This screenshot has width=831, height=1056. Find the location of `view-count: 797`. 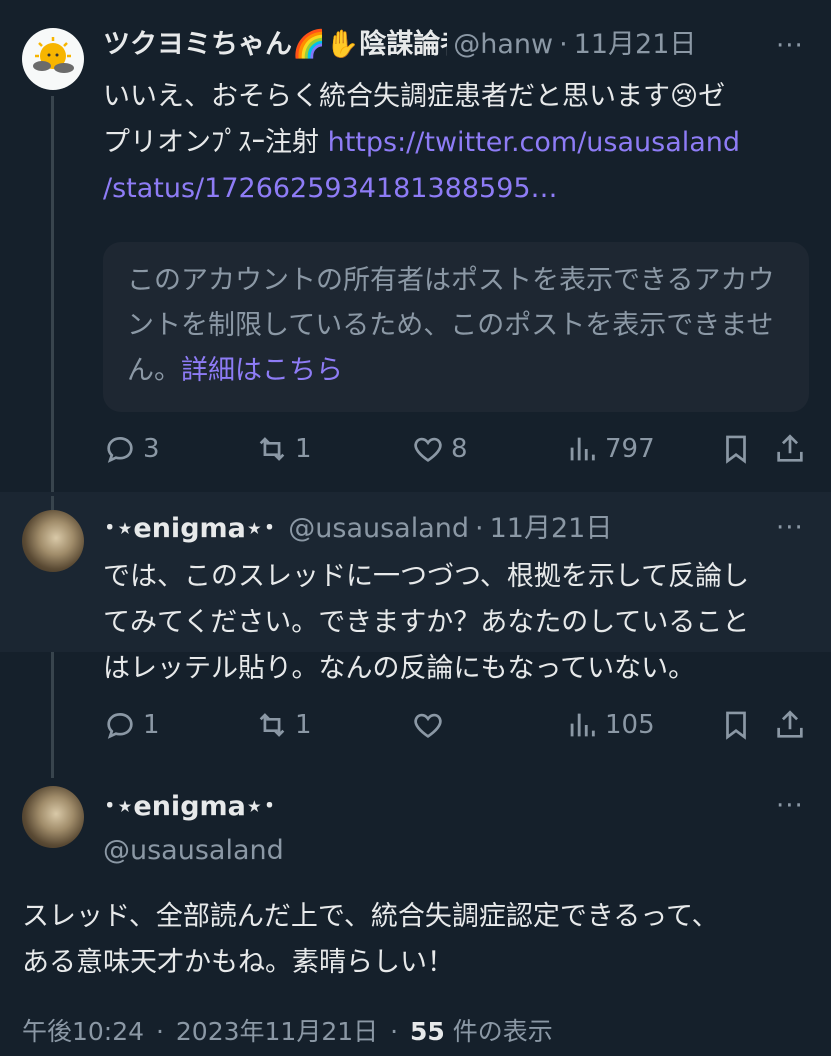

view-count: 797 is located at coordinates (630, 449).